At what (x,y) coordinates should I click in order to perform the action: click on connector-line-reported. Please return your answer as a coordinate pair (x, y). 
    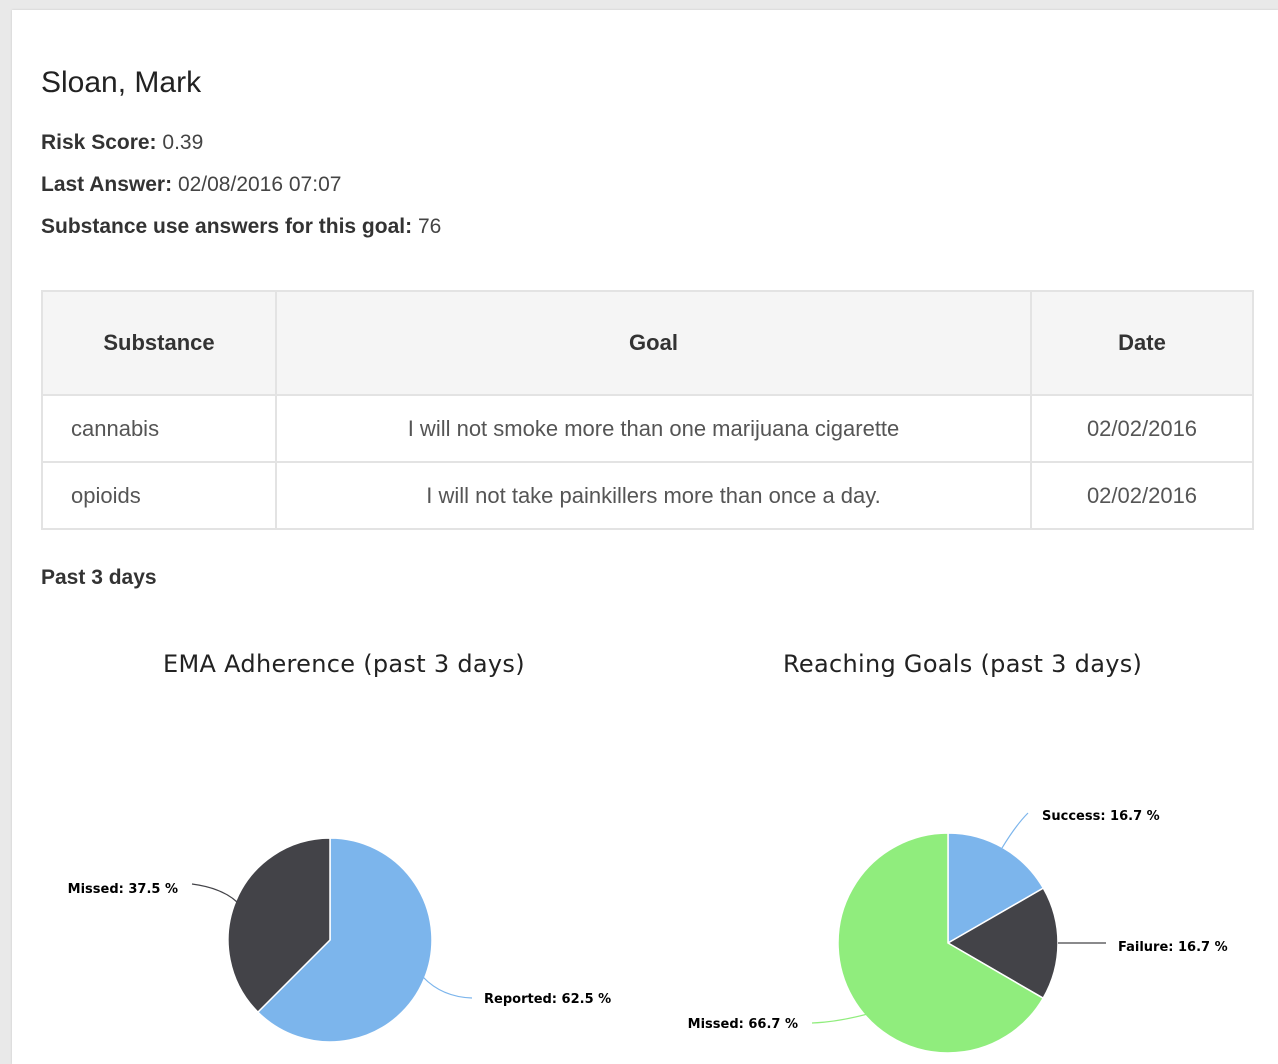
    Looking at the image, I should click on (447, 987).